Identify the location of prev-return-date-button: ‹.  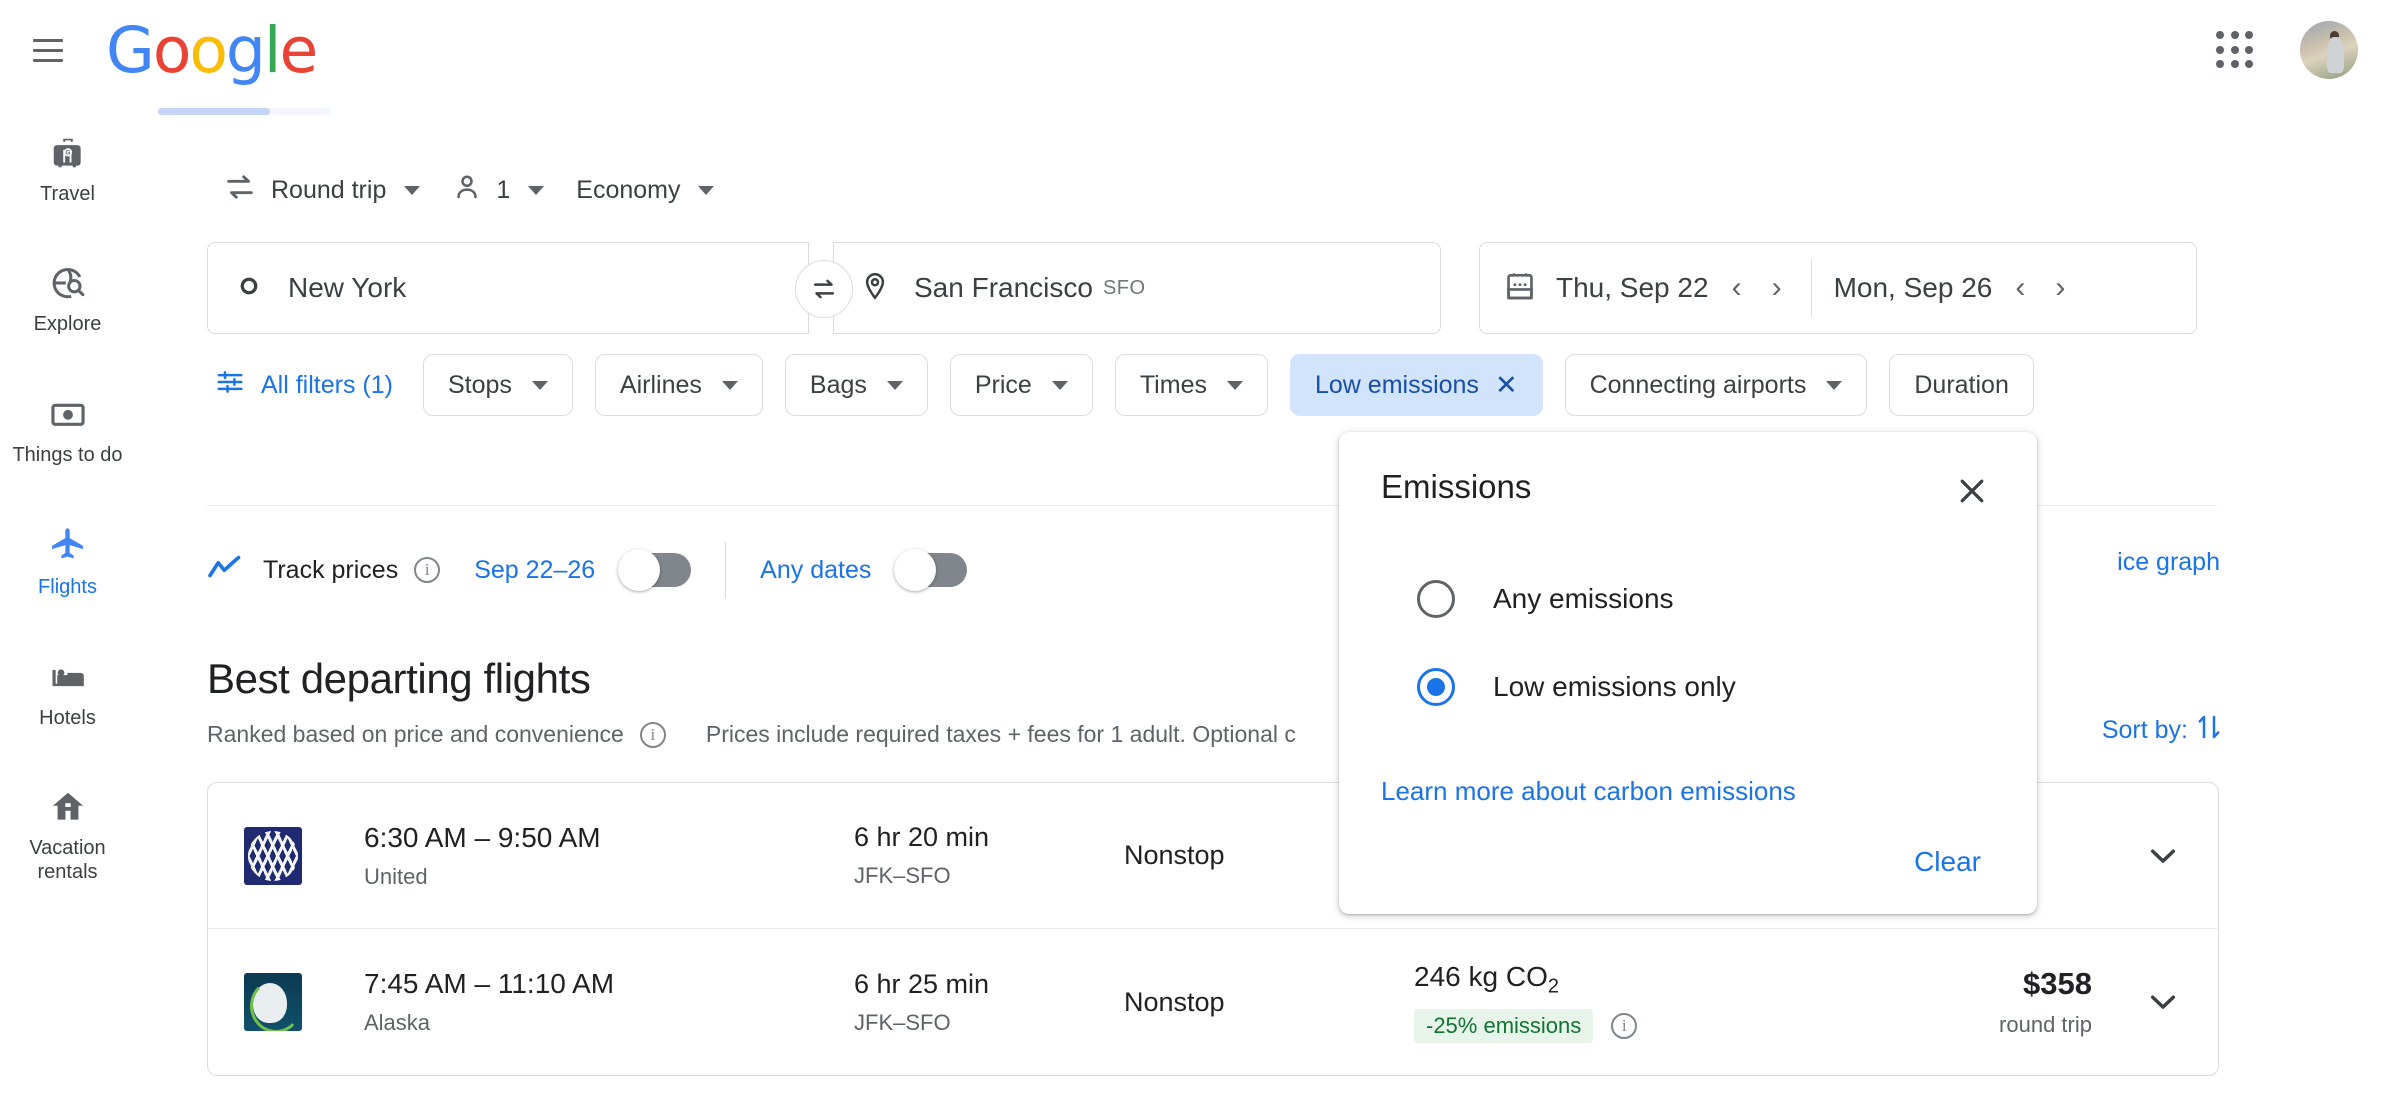
(2020, 288).